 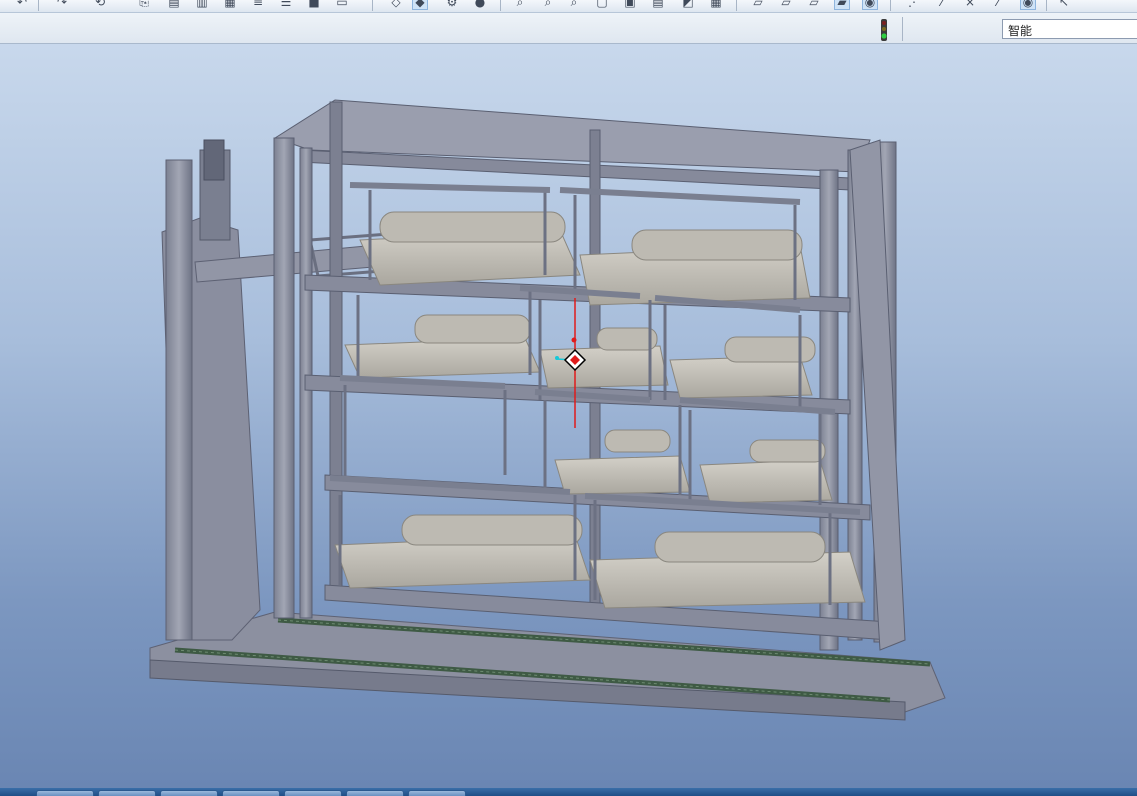 I want to click on select-icon: ↖, so click(x=1064, y=5).